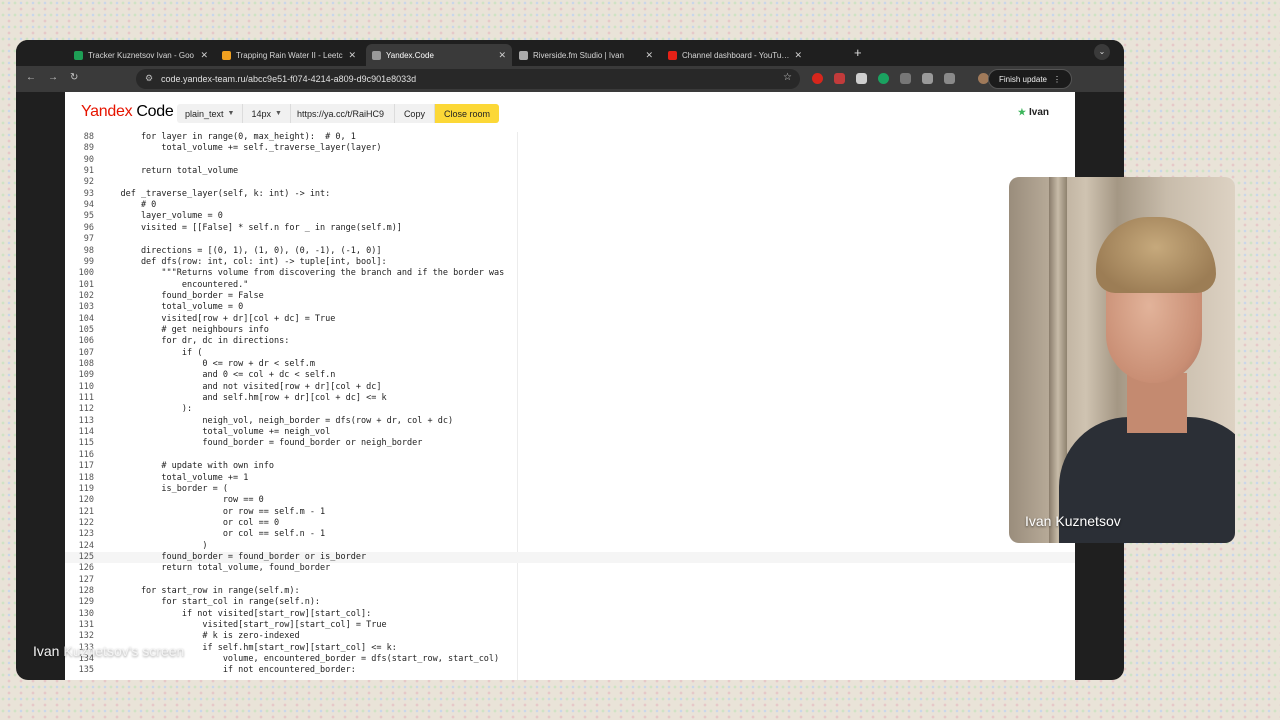 The width and height of the screenshot is (1280, 720). I want to click on line-number: 114, so click(86, 432).